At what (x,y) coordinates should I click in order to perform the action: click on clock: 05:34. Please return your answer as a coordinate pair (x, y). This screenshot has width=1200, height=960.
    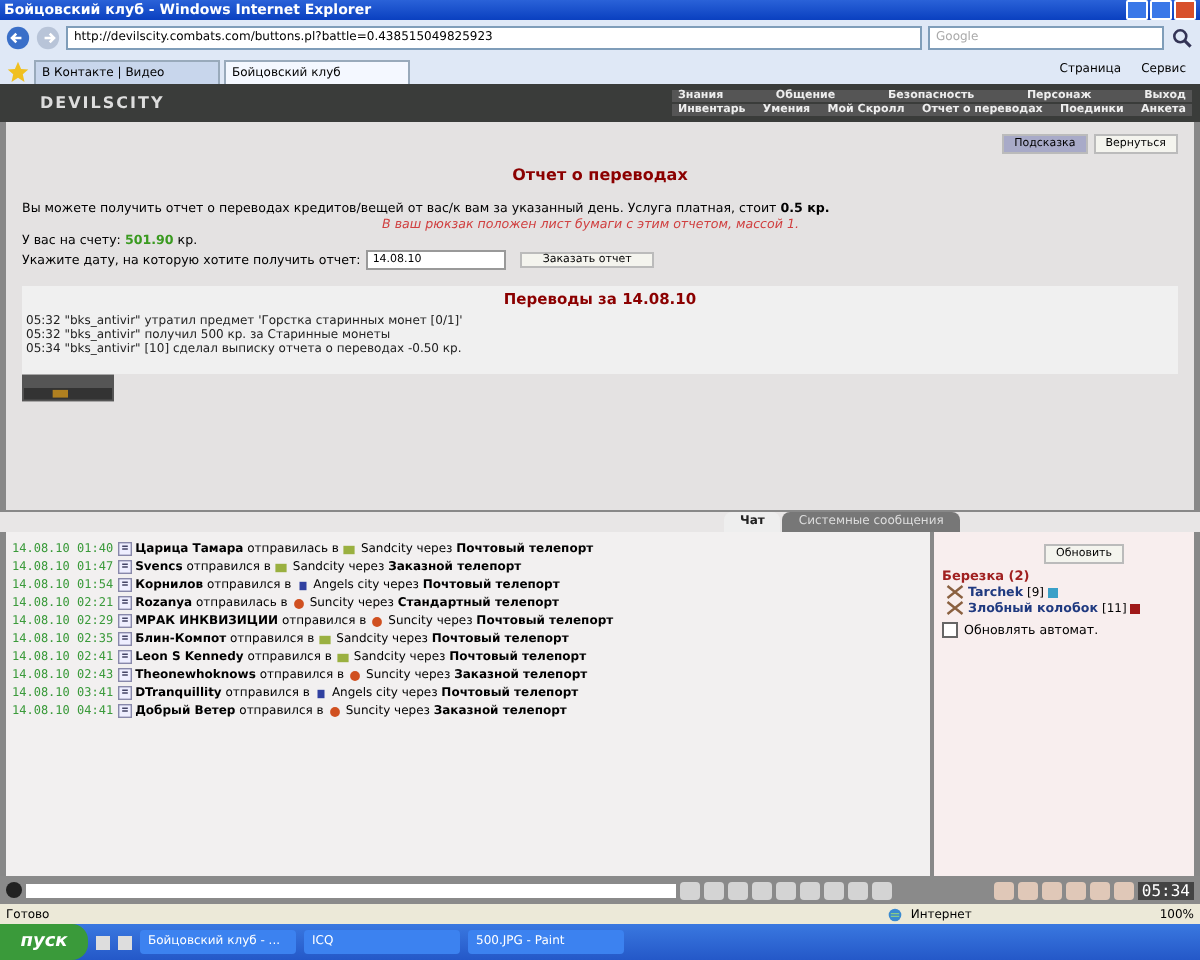
    Looking at the image, I should click on (1165, 890).